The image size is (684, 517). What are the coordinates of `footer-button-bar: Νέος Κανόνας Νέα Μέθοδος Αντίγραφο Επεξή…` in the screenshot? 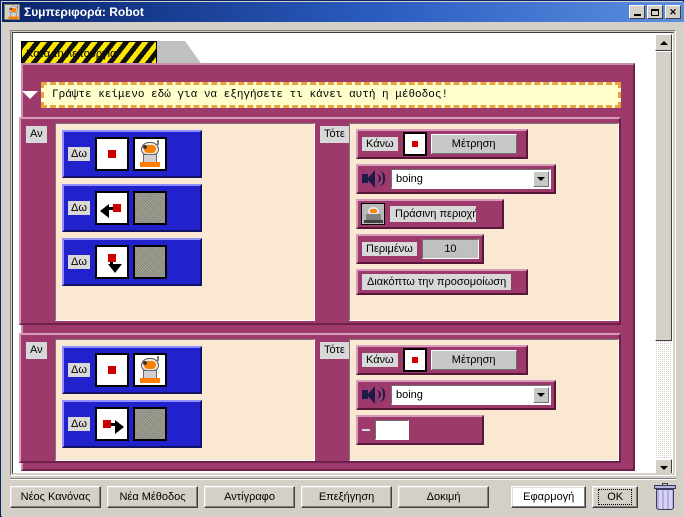 It's located at (343, 497).